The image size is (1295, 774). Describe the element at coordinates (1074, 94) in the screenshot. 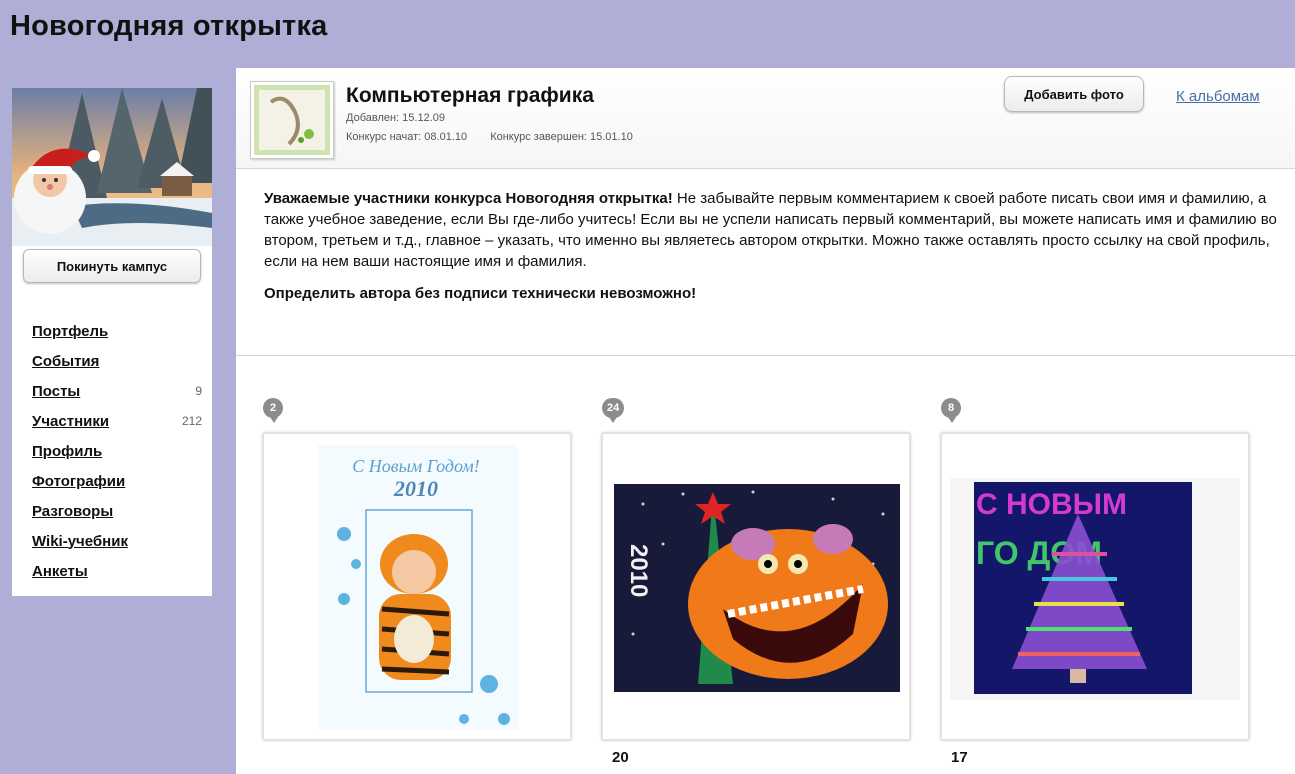

I see `add-photo-button: Добавить фото` at that location.